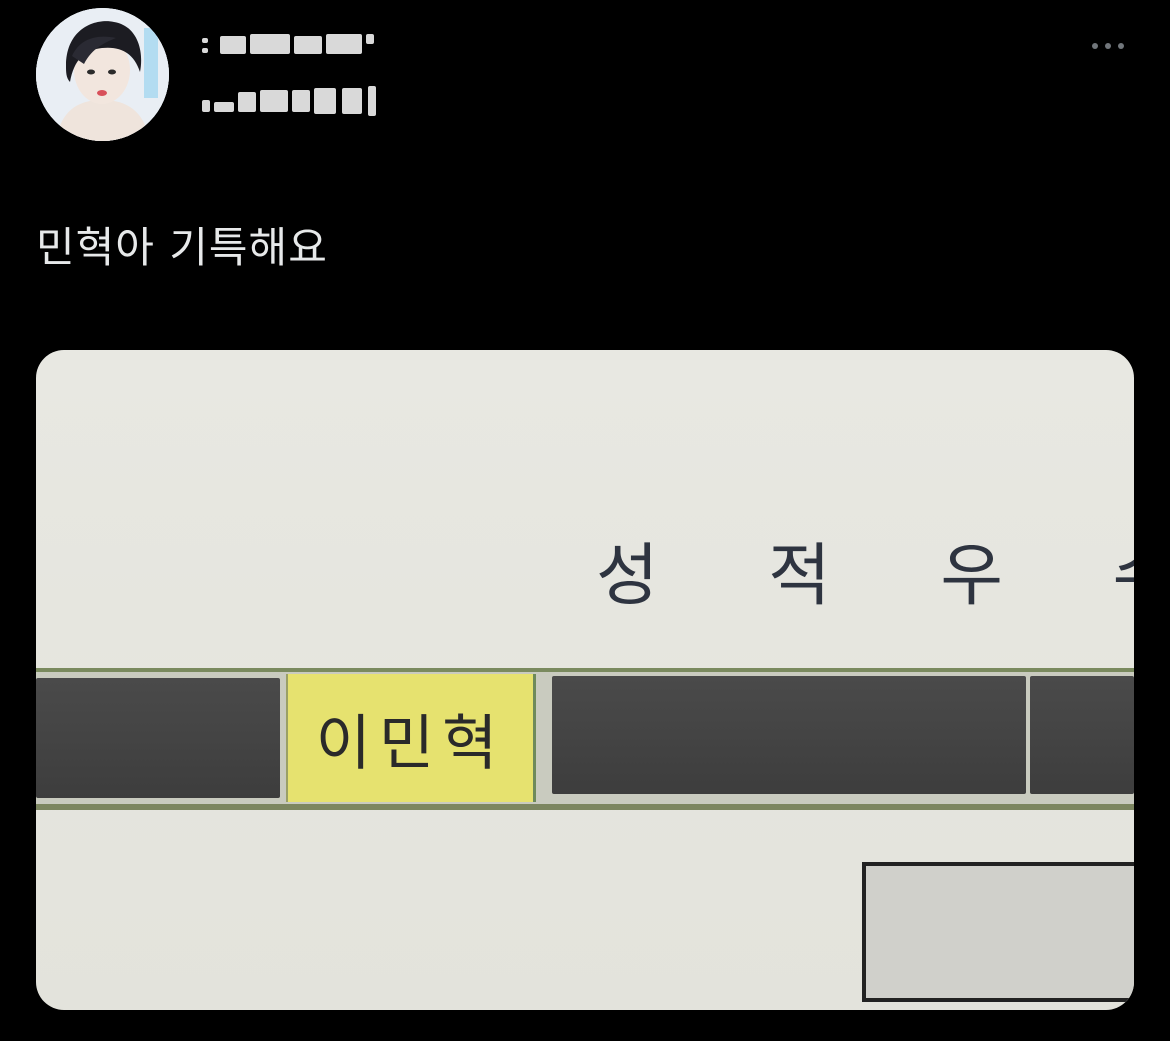 The width and height of the screenshot is (1170, 1041). Describe the element at coordinates (998, 932) in the screenshot. I see `media-empty-box` at that location.